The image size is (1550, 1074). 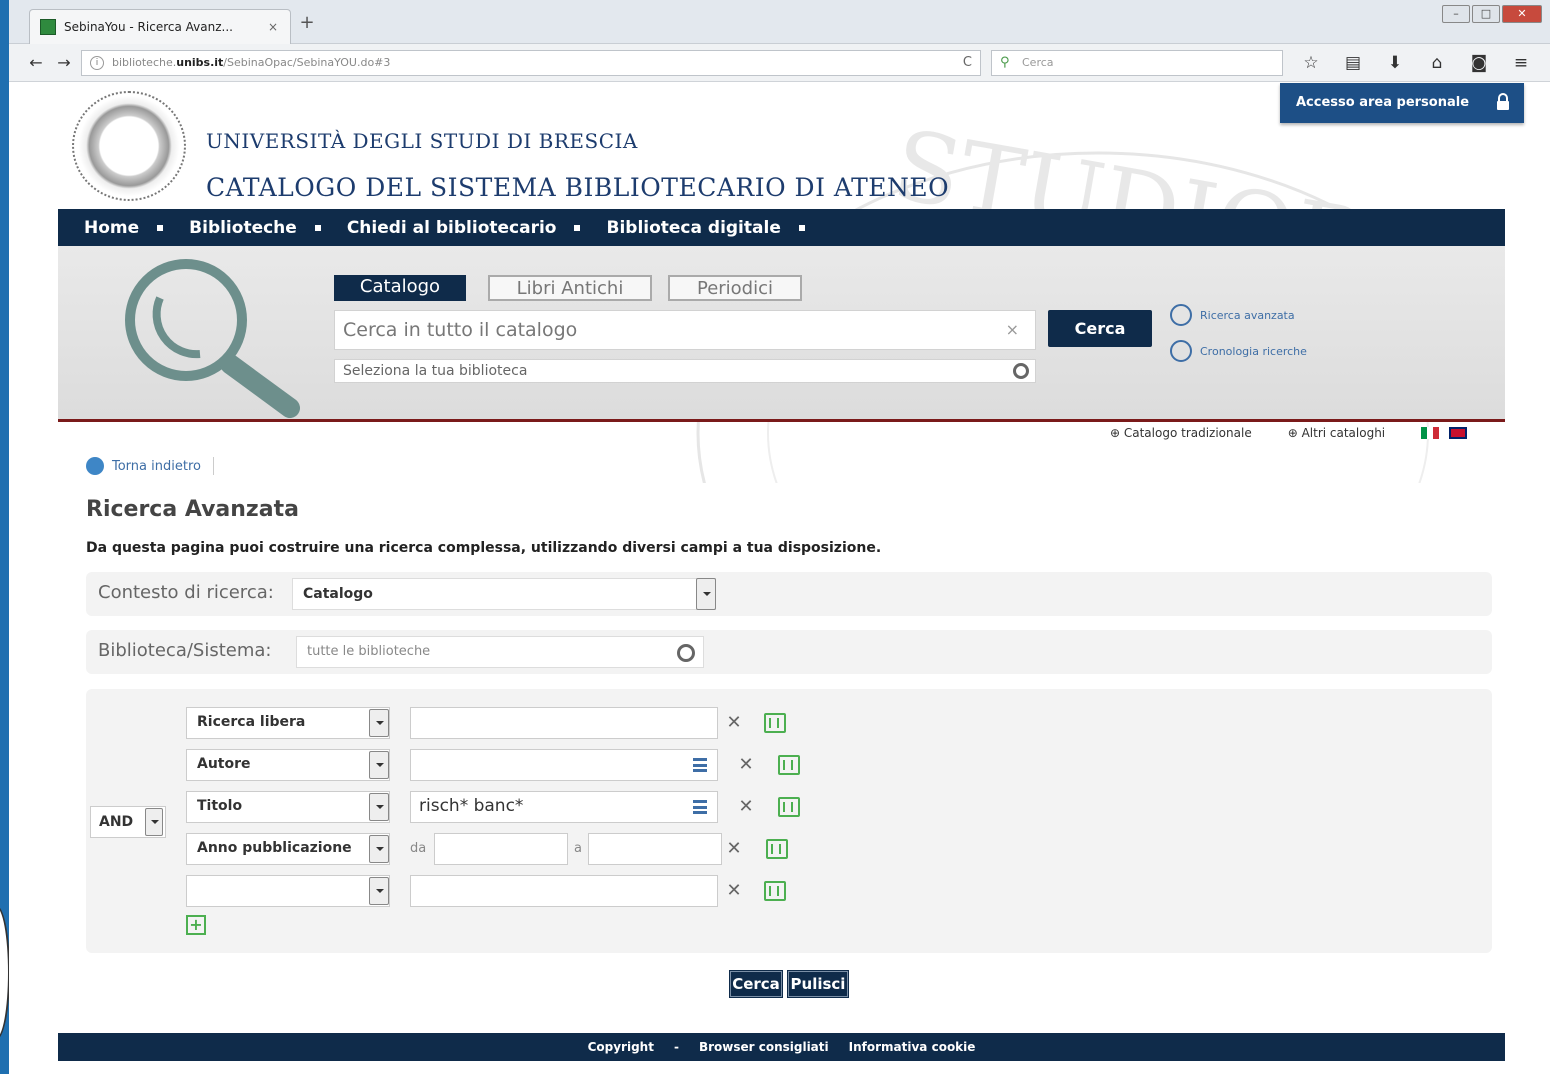 I want to click on field-select, so click(x=288, y=891).